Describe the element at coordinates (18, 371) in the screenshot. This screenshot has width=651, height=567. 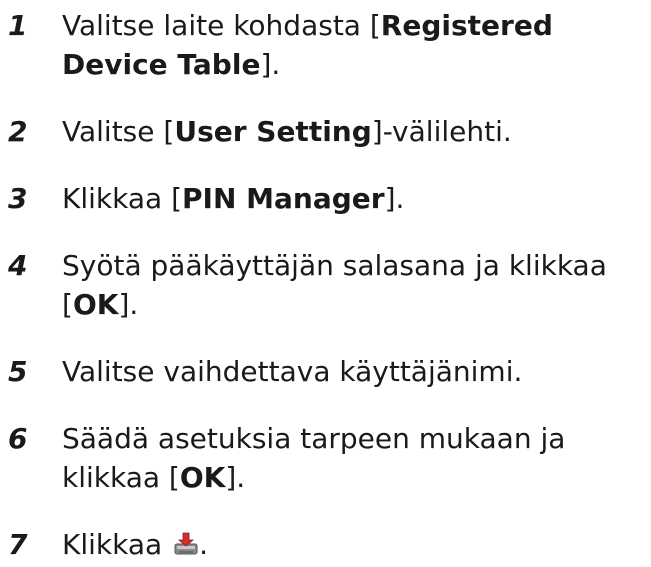
I see `step-number: 5` at that location.